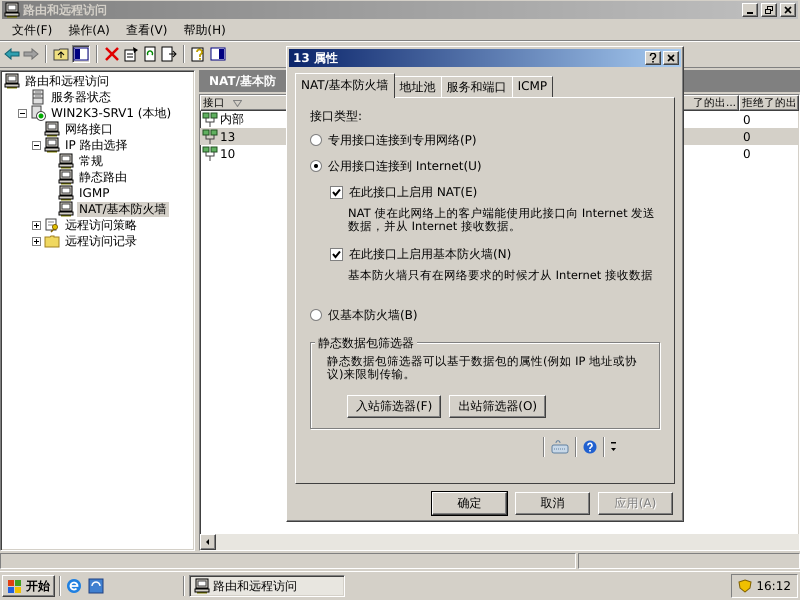 Image resolution: width=800 pixels, height=600 pixels. I want to click on interface-name: 内部, so click(232, 119).